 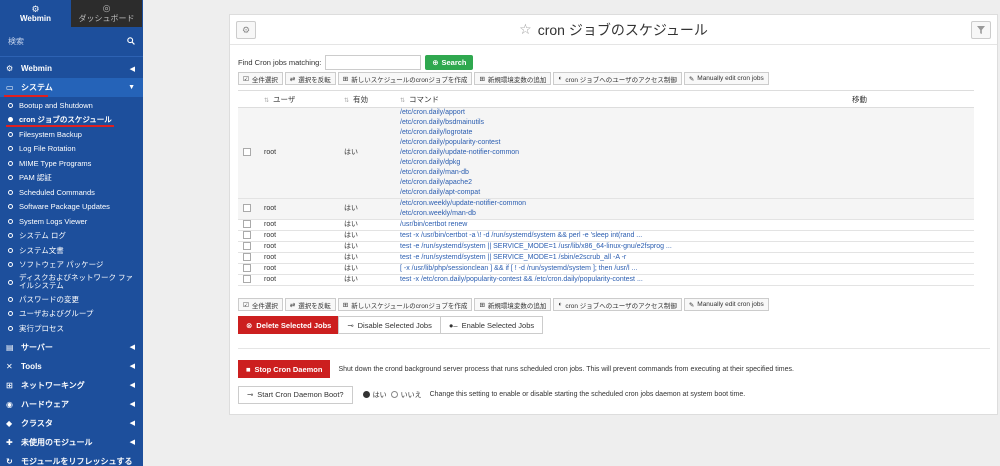 I want to click on sidebar-item-logrotate: Log File Rotation, so click(x=71, y=149).